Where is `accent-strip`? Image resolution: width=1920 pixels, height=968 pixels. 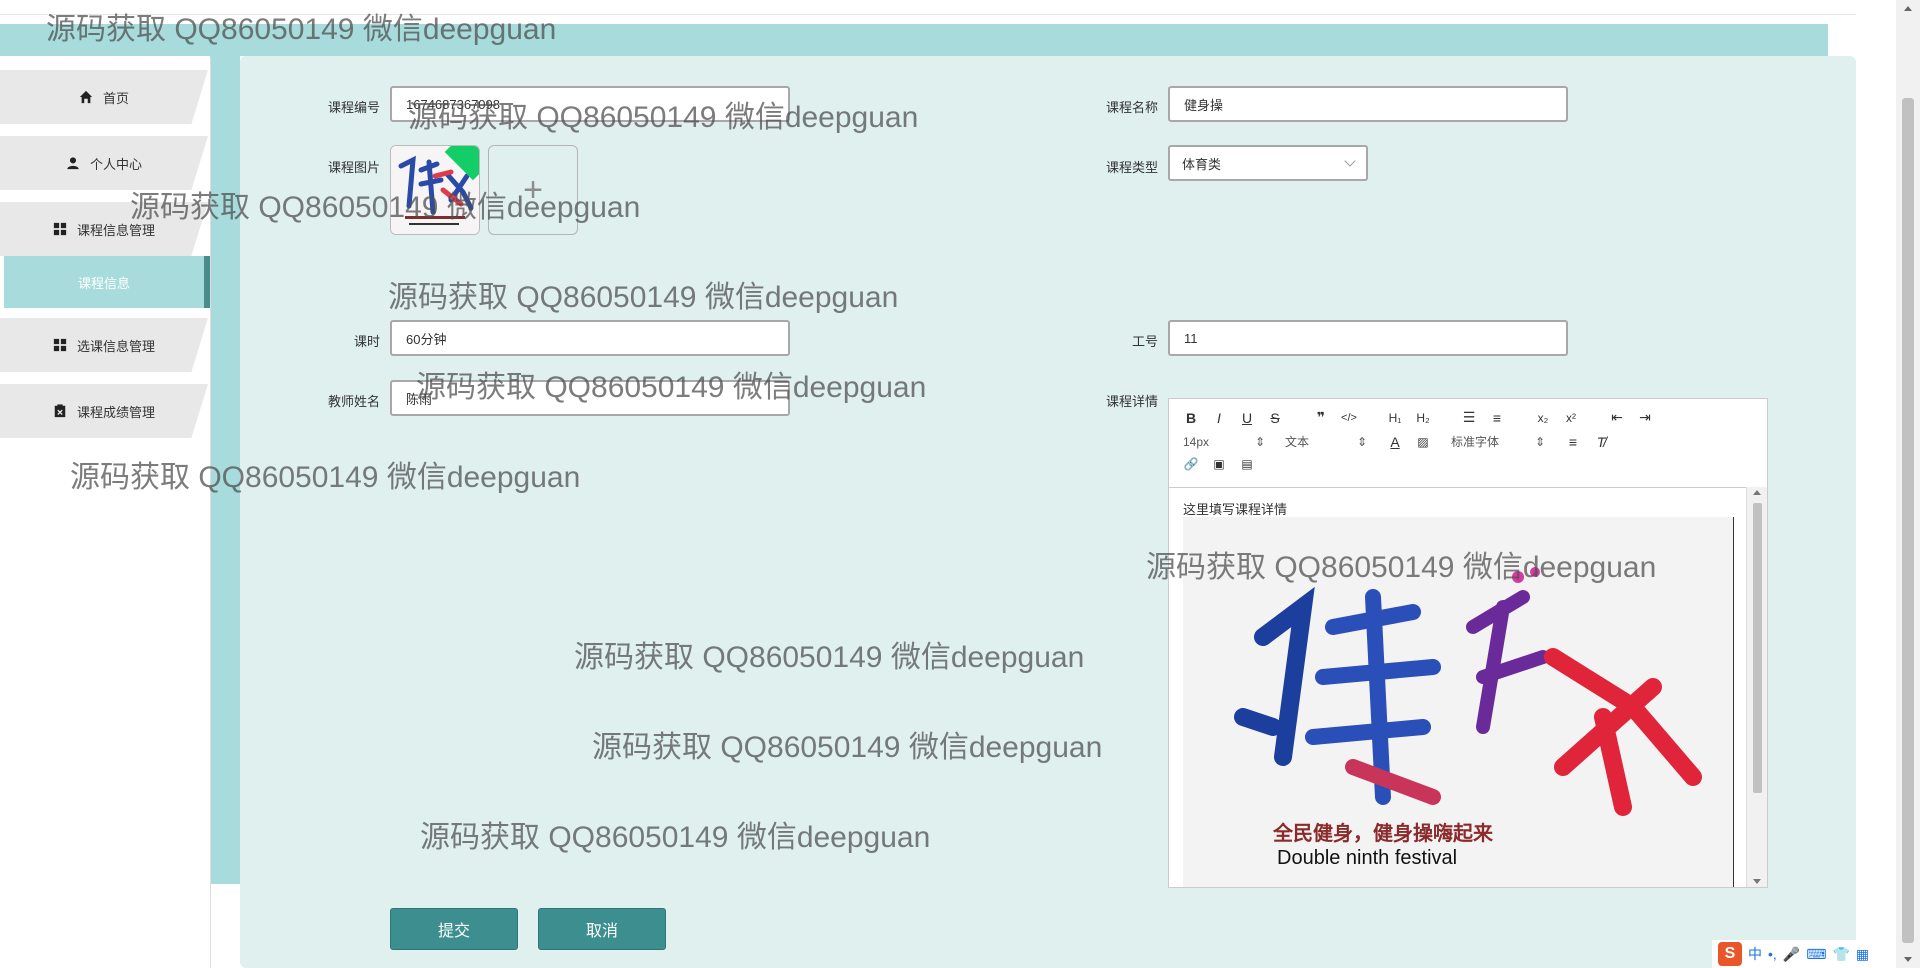 accent-strip is located at coordinates (225, 470).